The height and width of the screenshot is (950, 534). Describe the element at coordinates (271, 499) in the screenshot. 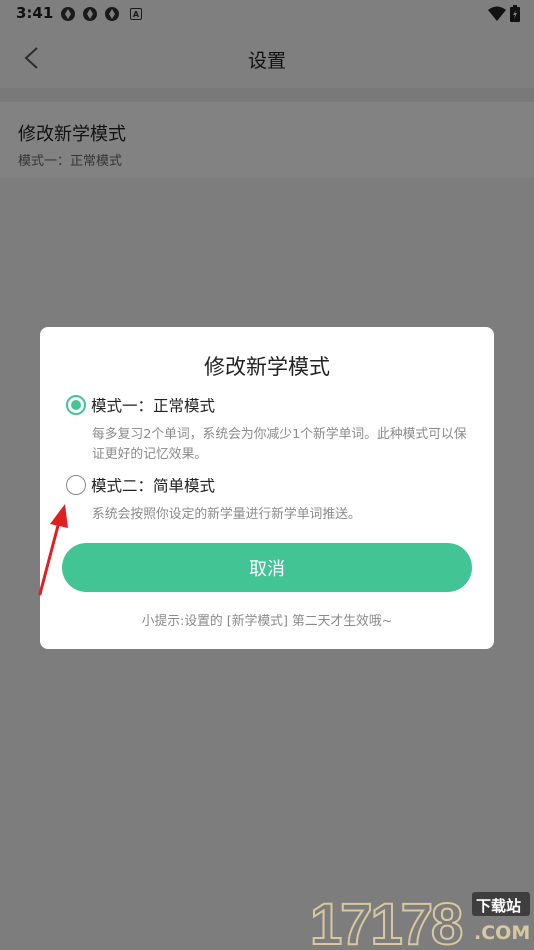

I see `mode-option-simple: 模式二：简单模式 系统会按照你设定的新学量进行新学单词推送。` at that location.